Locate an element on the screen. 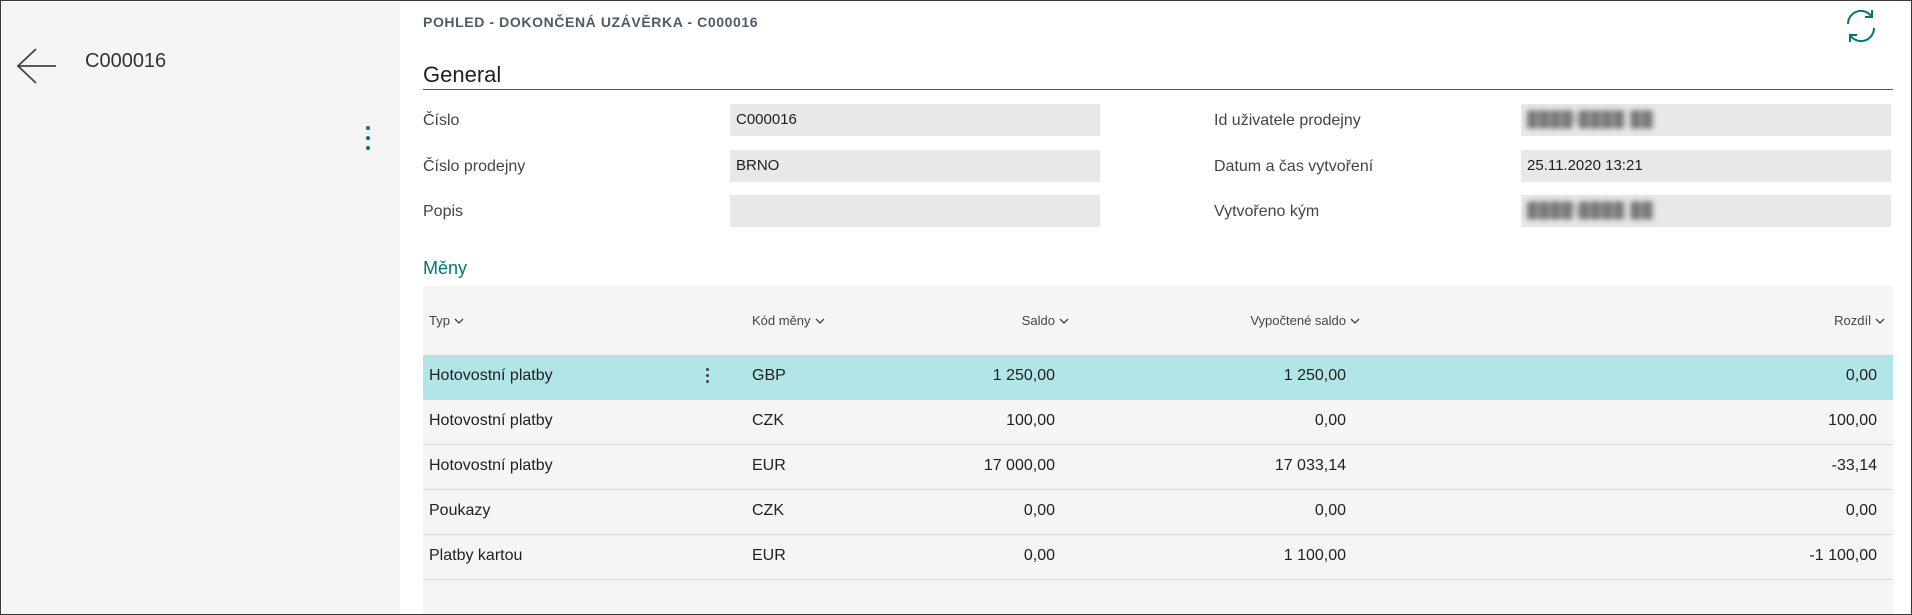  cell-saldo: 17 000,00 is located at coordinates (1019, 465).